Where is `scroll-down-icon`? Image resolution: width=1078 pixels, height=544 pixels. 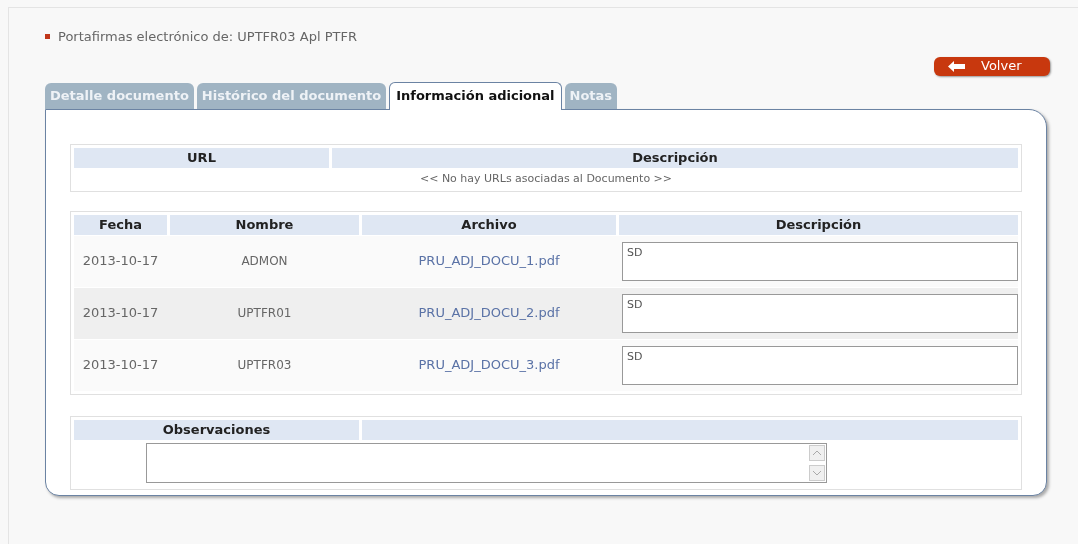 scroll-down-icon is located at coordinates (816, 472).